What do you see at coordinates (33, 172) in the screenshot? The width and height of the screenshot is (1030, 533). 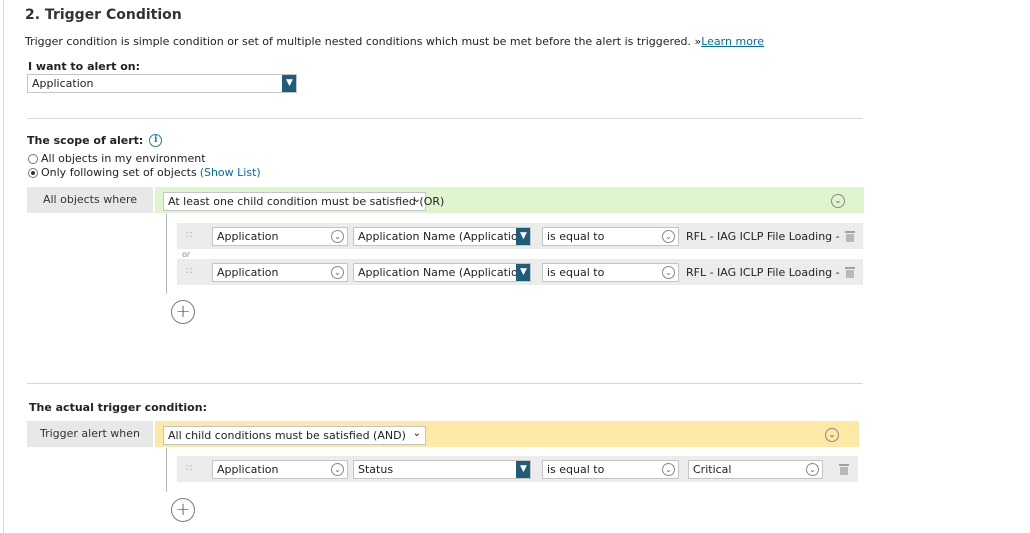 I see `radio-button-selected` at bounding box center [33, 172].